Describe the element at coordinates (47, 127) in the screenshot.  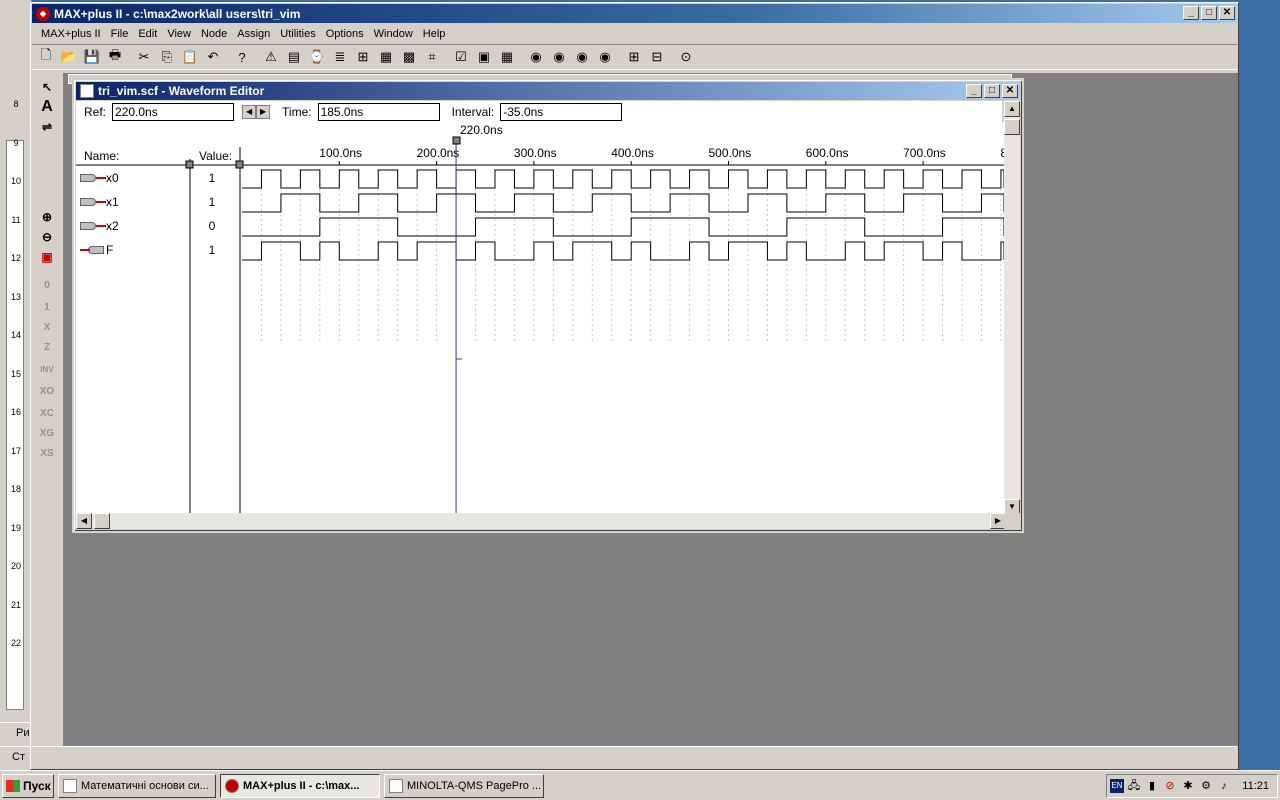
I see `node-tool-icon: ⇌` at that location.